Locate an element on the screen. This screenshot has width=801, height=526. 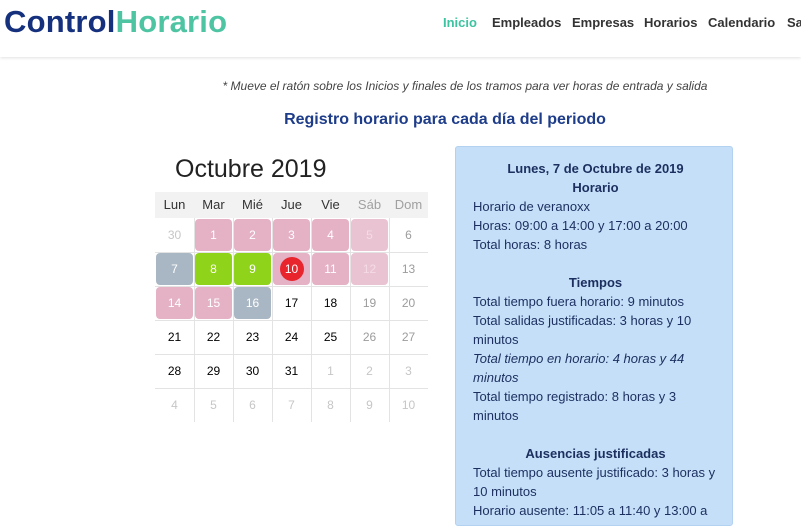
calendar-day-number: 22 is located at coordinates (213, 337).